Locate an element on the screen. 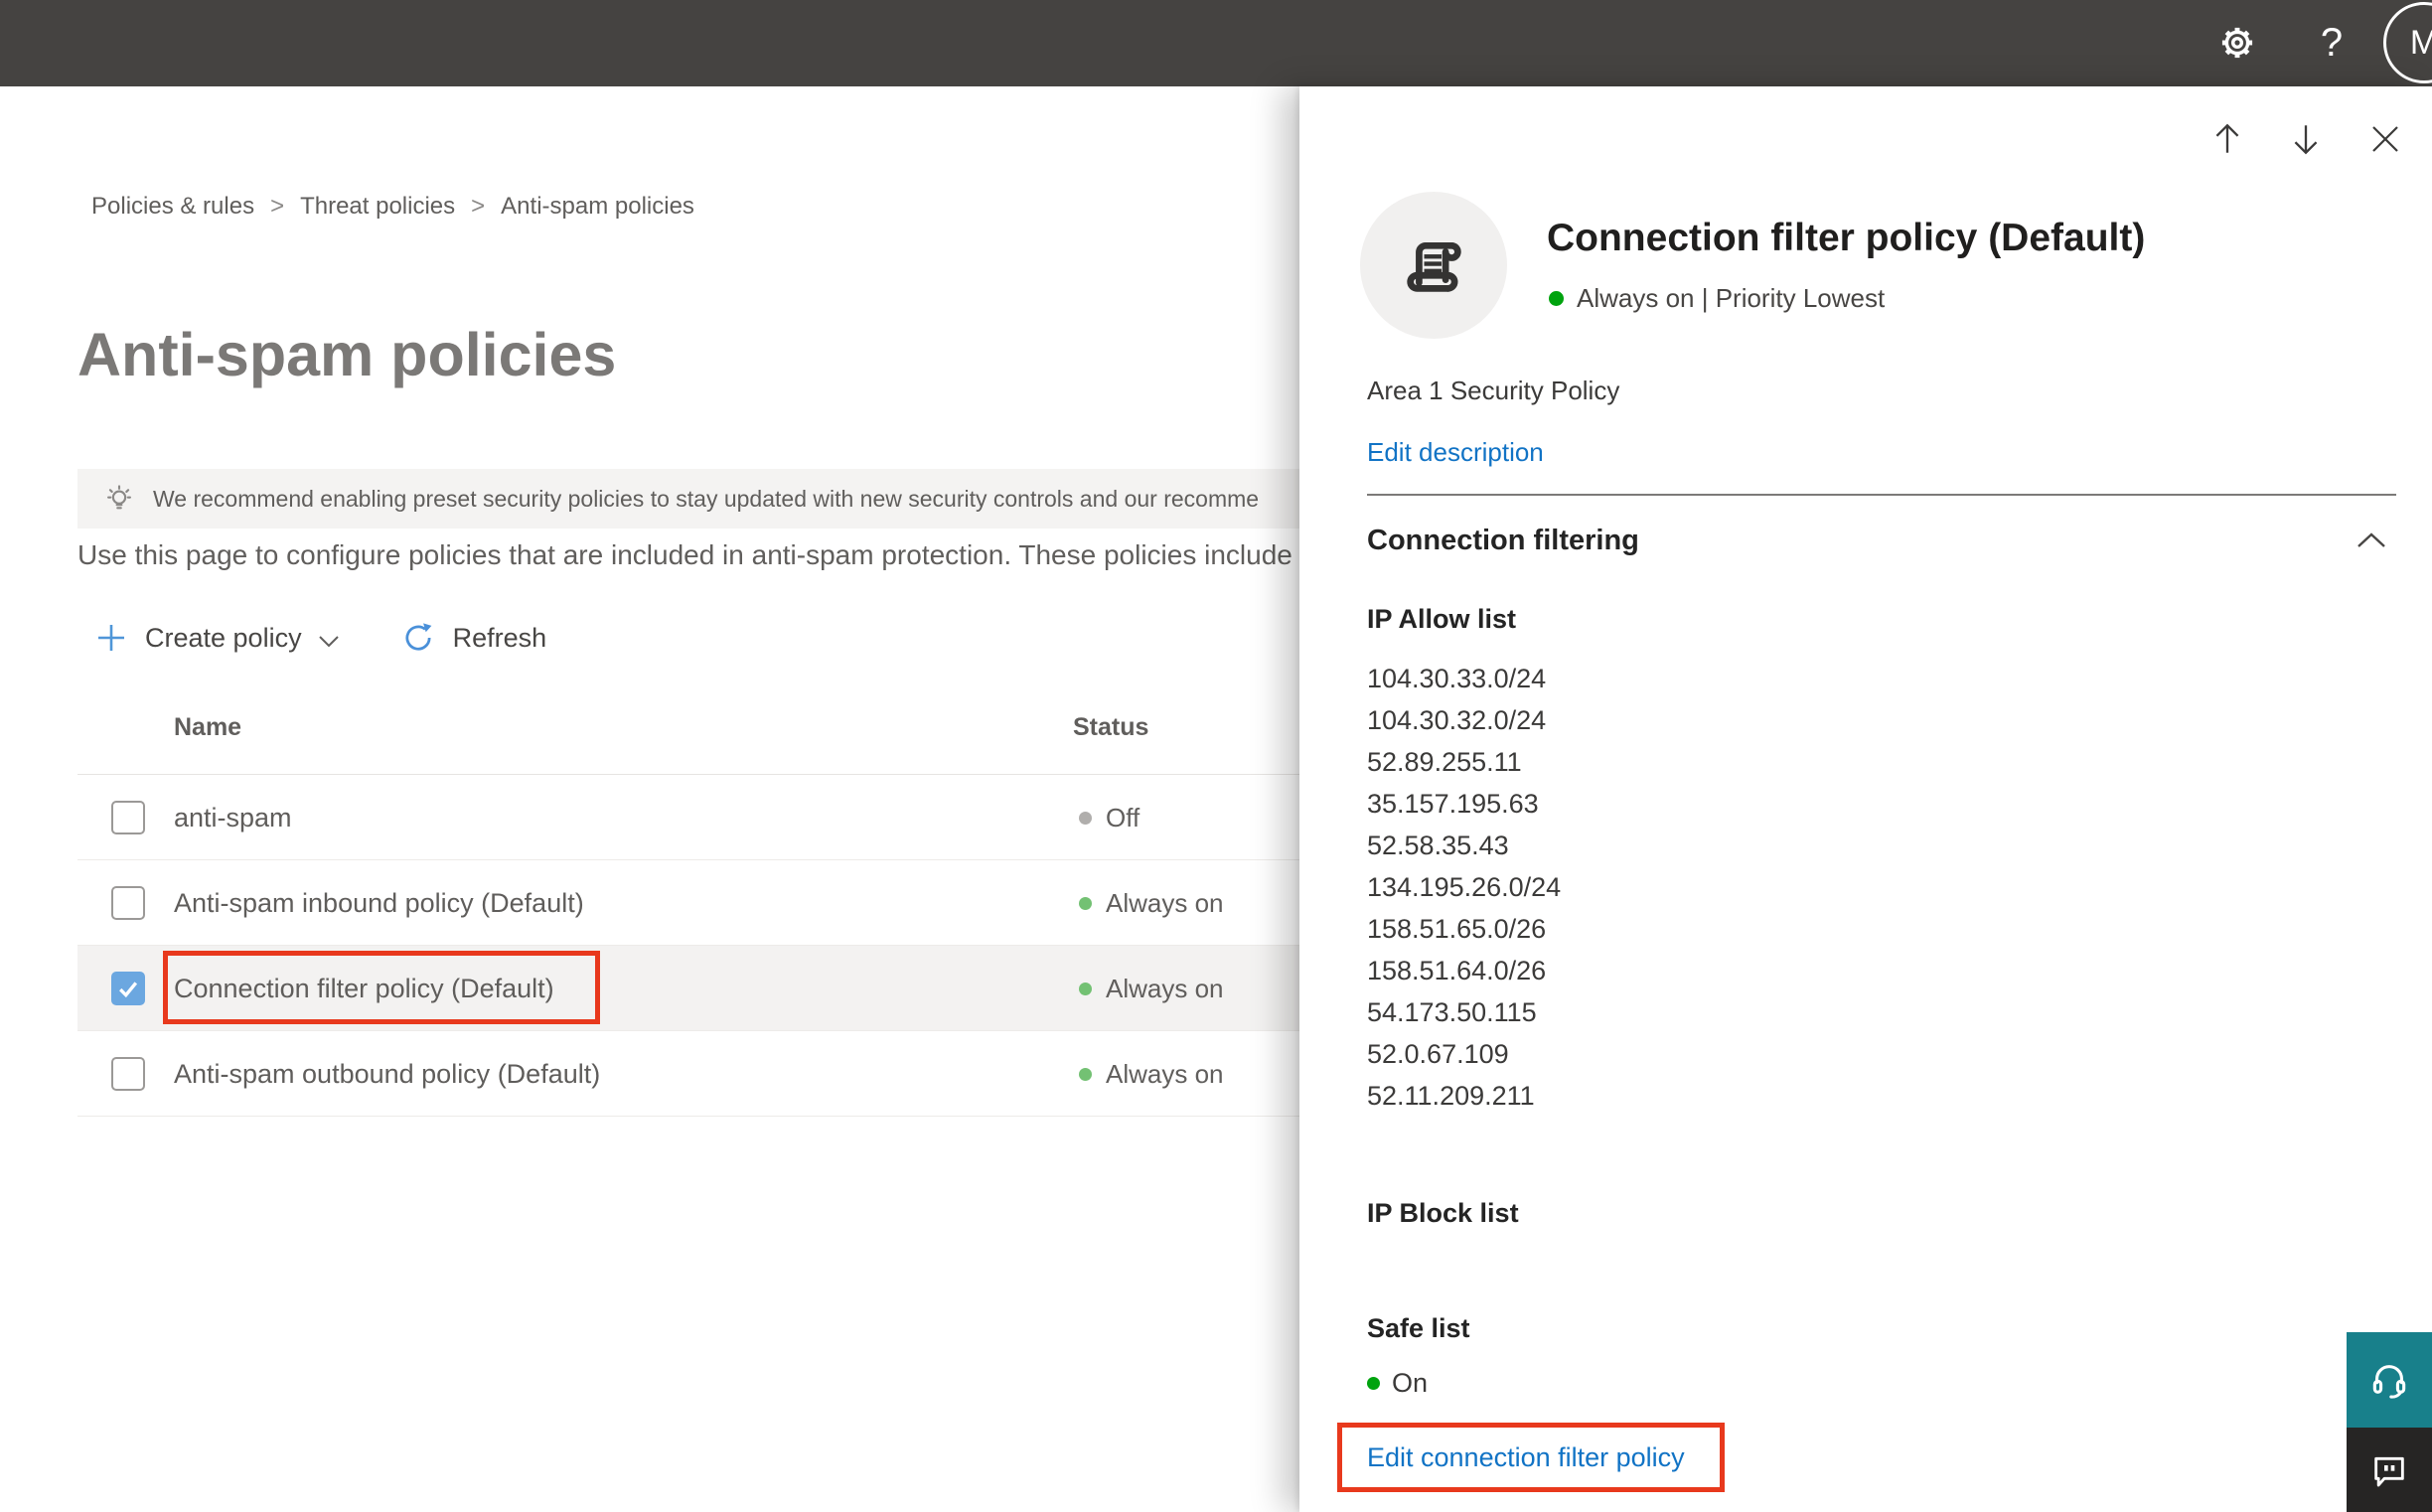 The width and height of the screenshot is (2432, 1512). status-dot-off is located at coordinates (1085, 818).